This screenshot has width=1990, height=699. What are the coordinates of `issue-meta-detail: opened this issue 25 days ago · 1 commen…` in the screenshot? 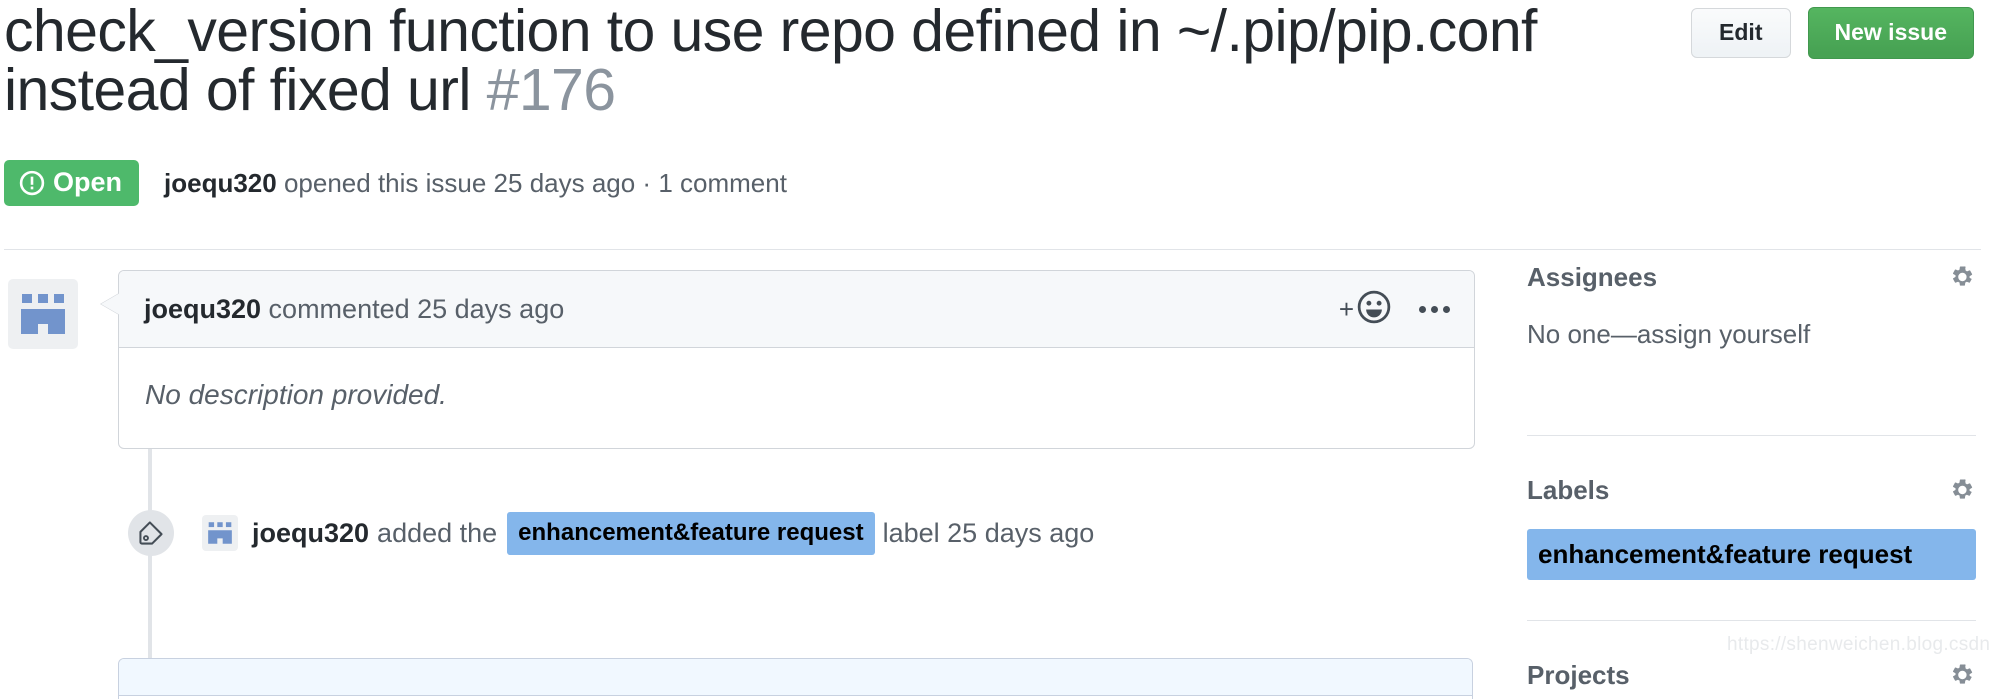 It's located at (531, 183).